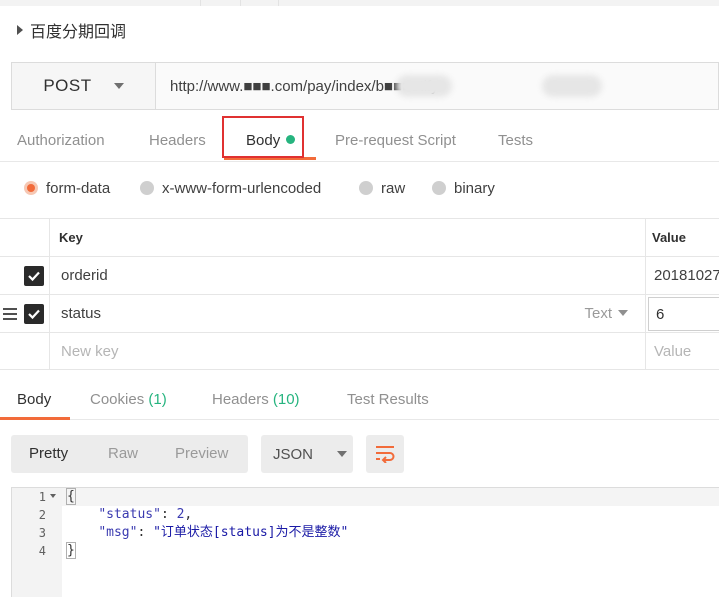  I want to click on radio-raw: raw, so click(382, 188).